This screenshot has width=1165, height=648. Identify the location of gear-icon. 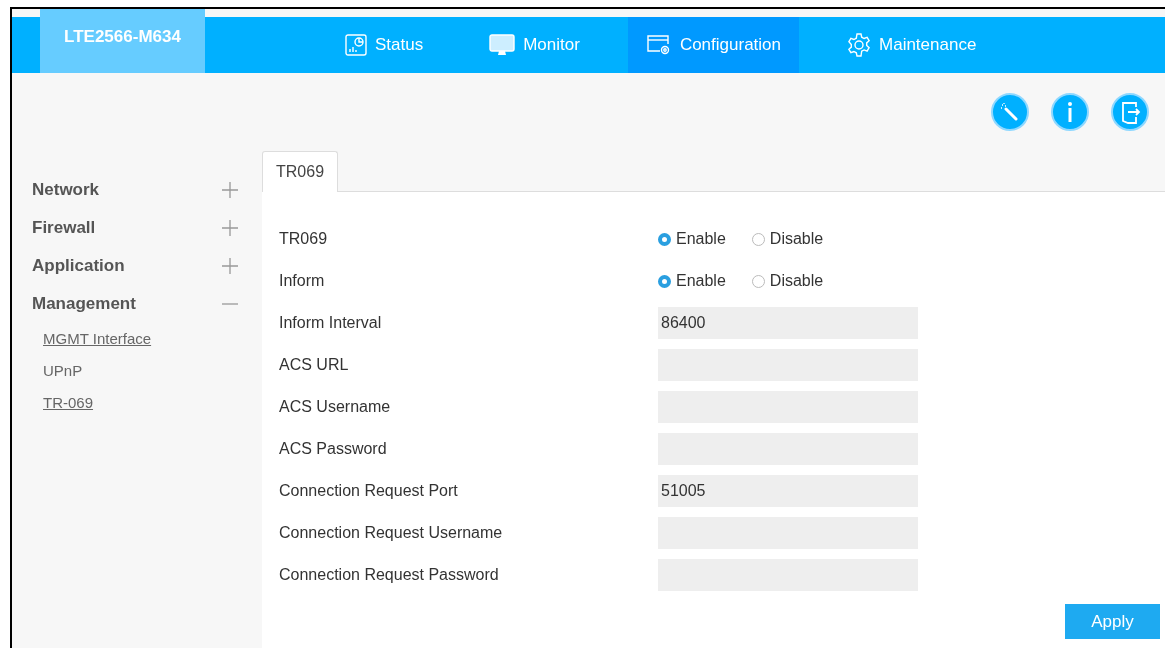
(859, 45).